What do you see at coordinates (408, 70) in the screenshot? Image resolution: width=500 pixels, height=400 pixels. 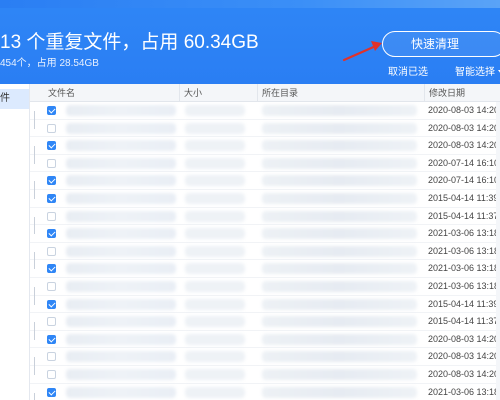 I see `cancel-selected-link: 取消已选` at bounding box center [408, 70].